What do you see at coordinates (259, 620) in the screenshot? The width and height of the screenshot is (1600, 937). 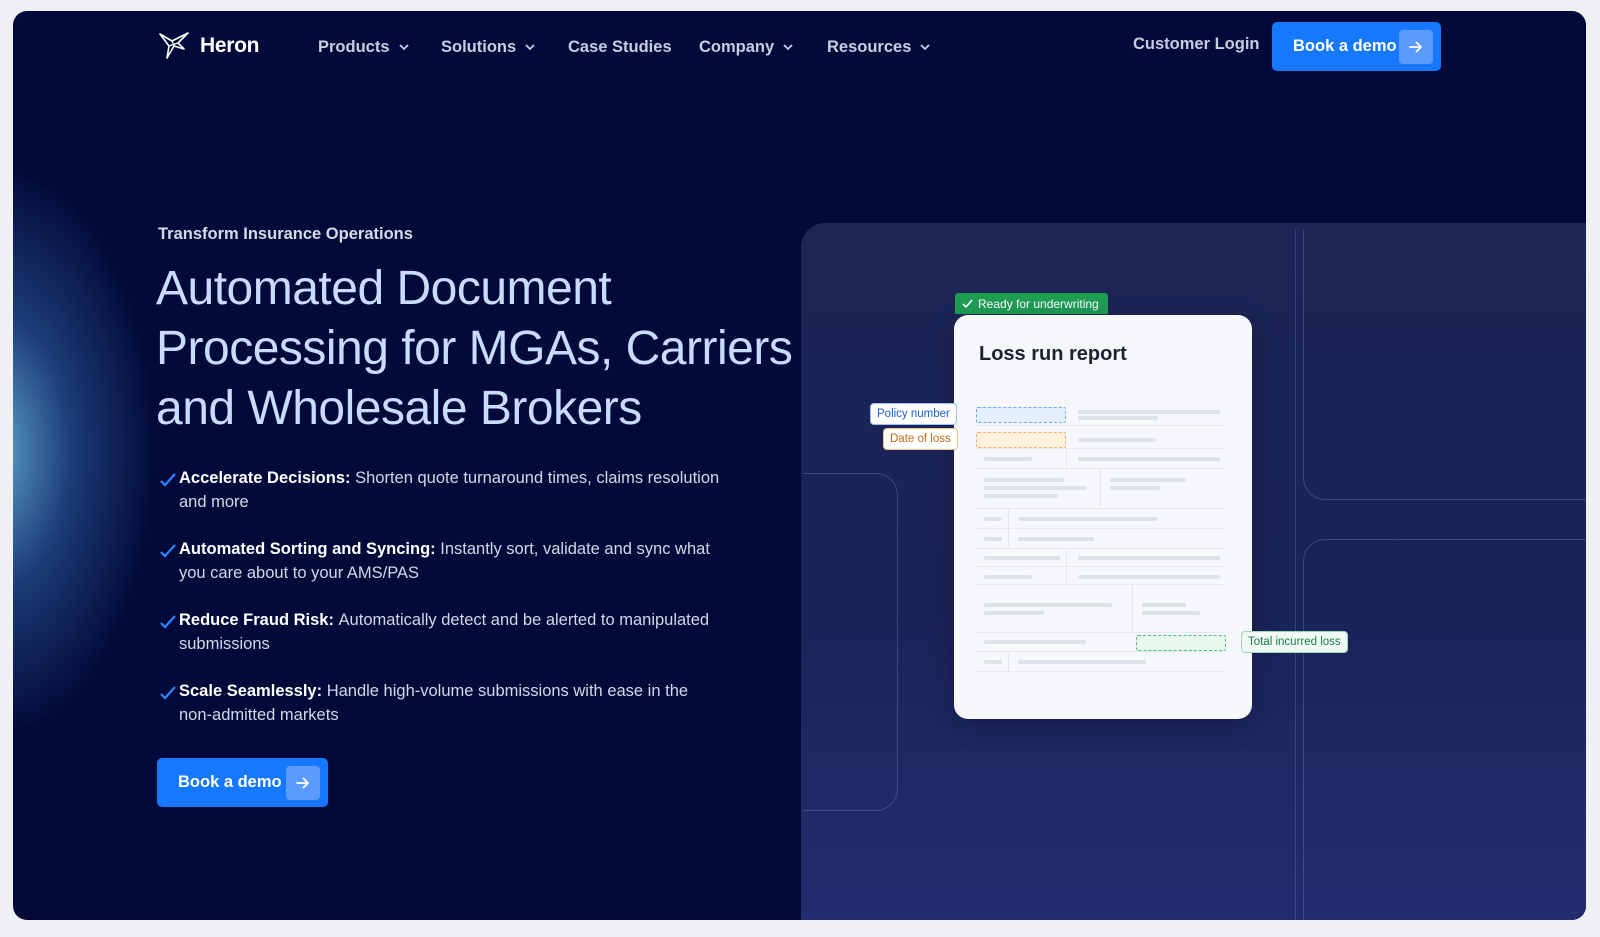 I see `feature-title: Reduce Fraud Risk:` at bounding box center [259, 620].